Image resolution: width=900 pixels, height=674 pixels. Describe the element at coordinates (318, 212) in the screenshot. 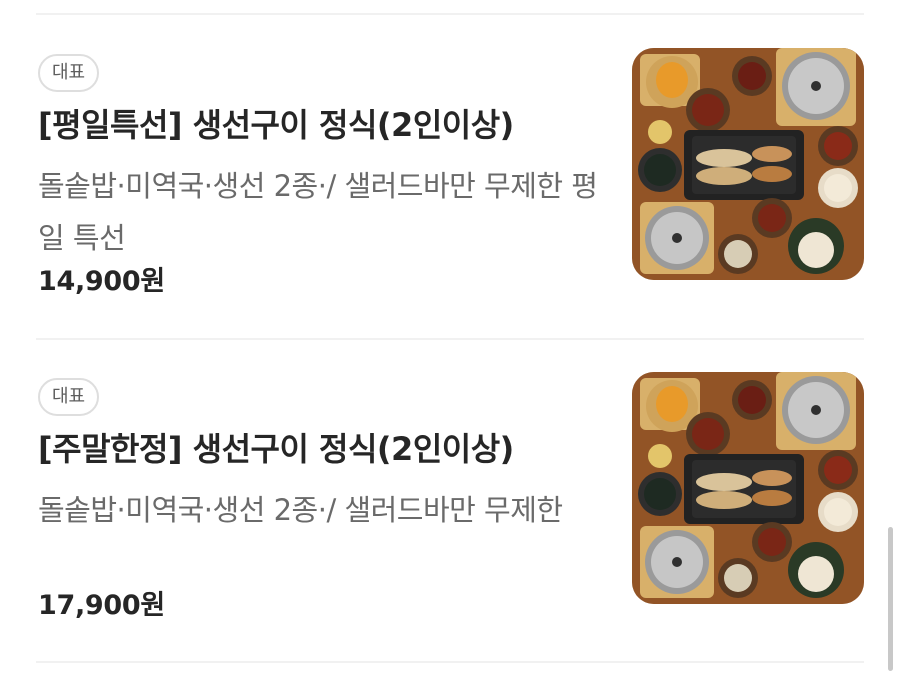

I see `menu-item-description: 돌솥밥·미역국·생선 2종·/ 샐러드바만 무제한 평일 특선` at that location.